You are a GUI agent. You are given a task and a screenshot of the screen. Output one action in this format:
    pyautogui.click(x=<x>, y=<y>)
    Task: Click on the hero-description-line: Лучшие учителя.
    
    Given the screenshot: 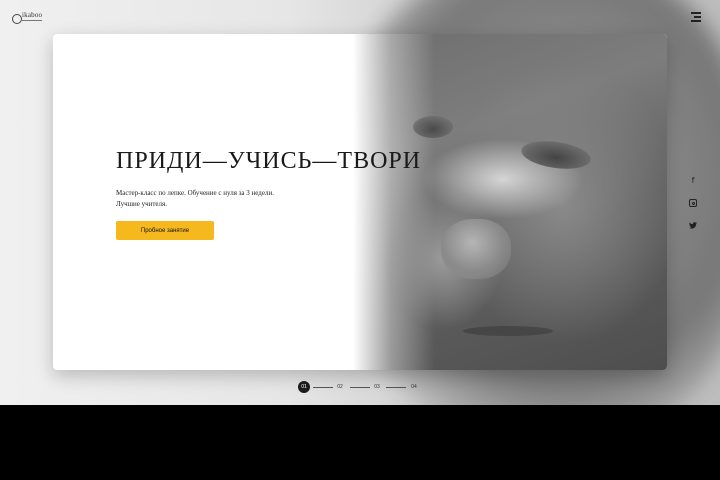 What is the action you would take?
    pyautogui.click(x=141, y=204)
    